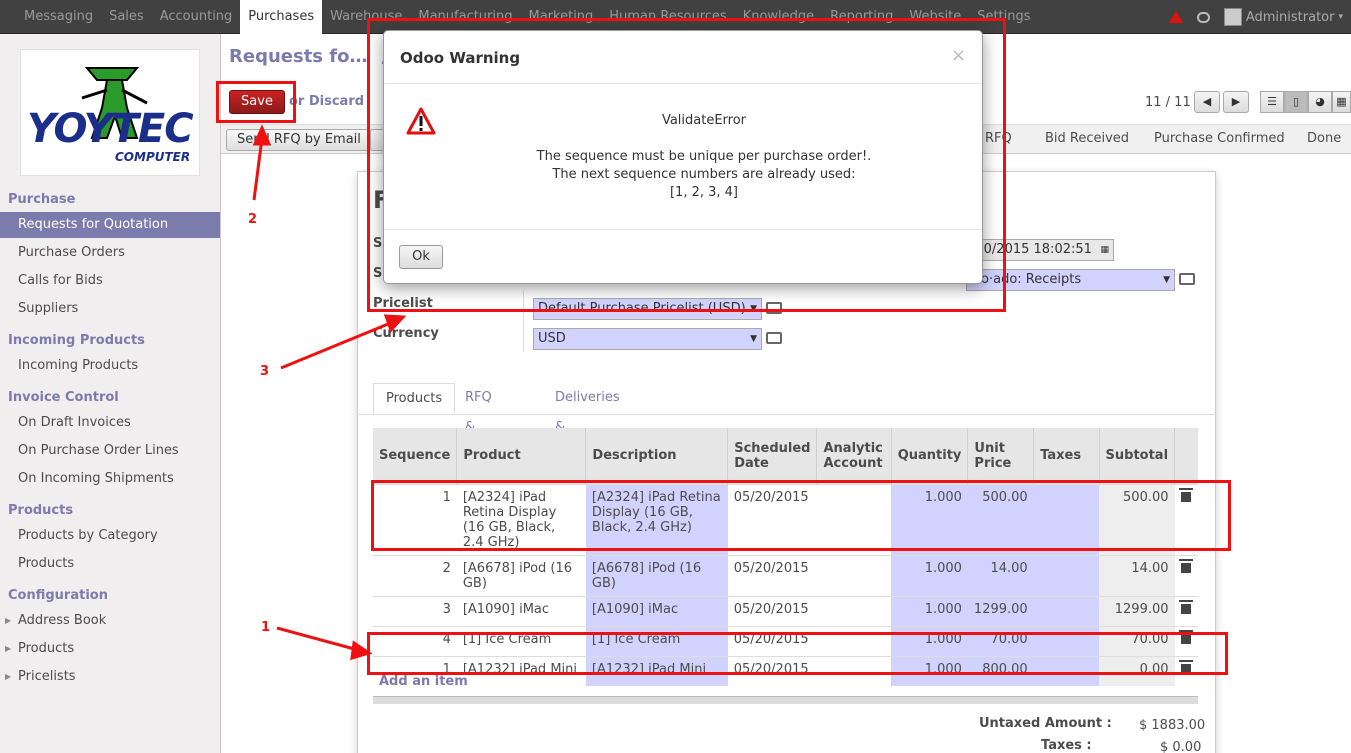  I want to click on list-view-button: ☰, so click(1272, 102).